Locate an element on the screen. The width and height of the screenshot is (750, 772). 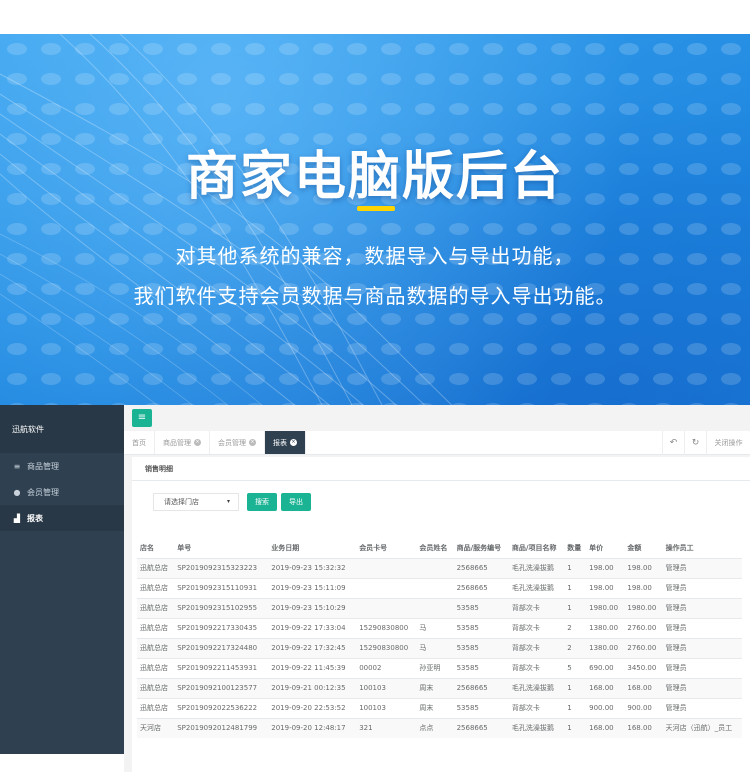
top-bar: ≡ is located at coordinates (437, 418).